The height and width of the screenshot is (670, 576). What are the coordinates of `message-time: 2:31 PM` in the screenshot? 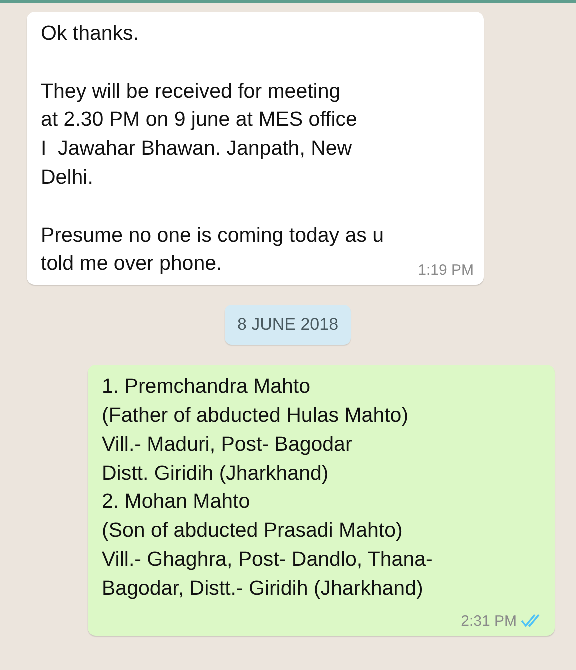 It's located at (489, 621).